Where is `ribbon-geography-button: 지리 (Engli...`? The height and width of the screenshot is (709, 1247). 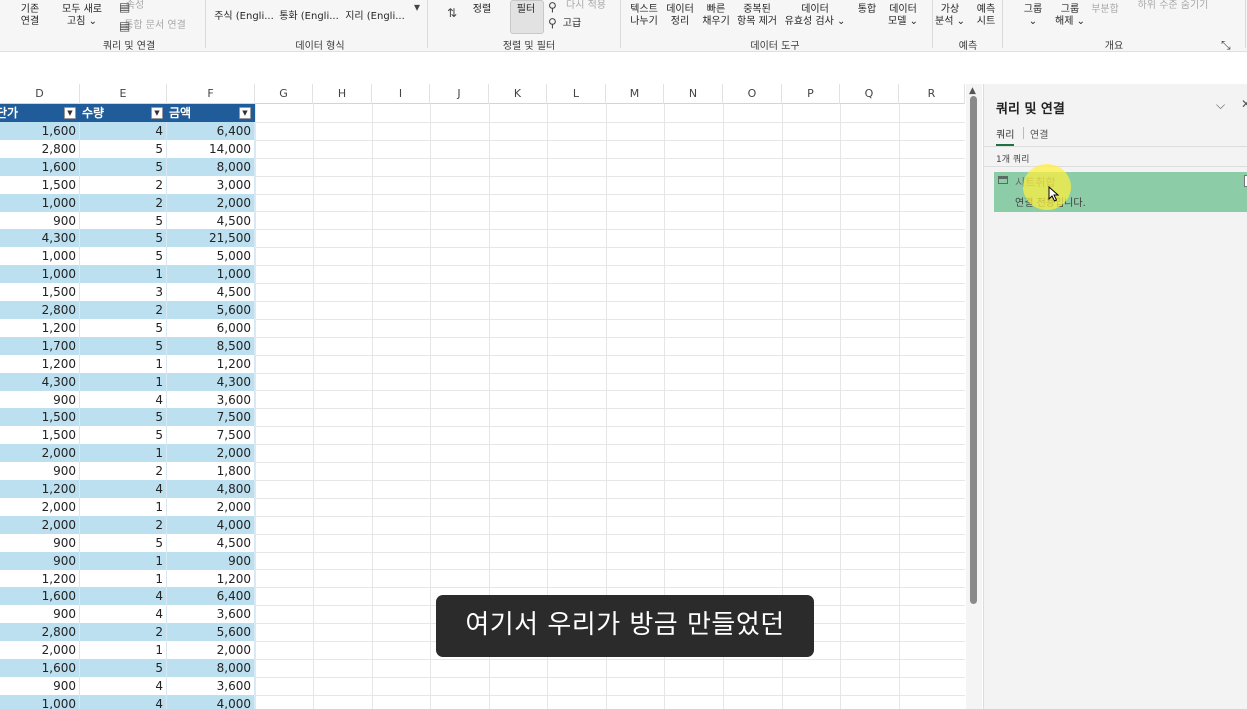
ribbon-geography-button: 지리 (Engli... is located at coordinates (375, 17).